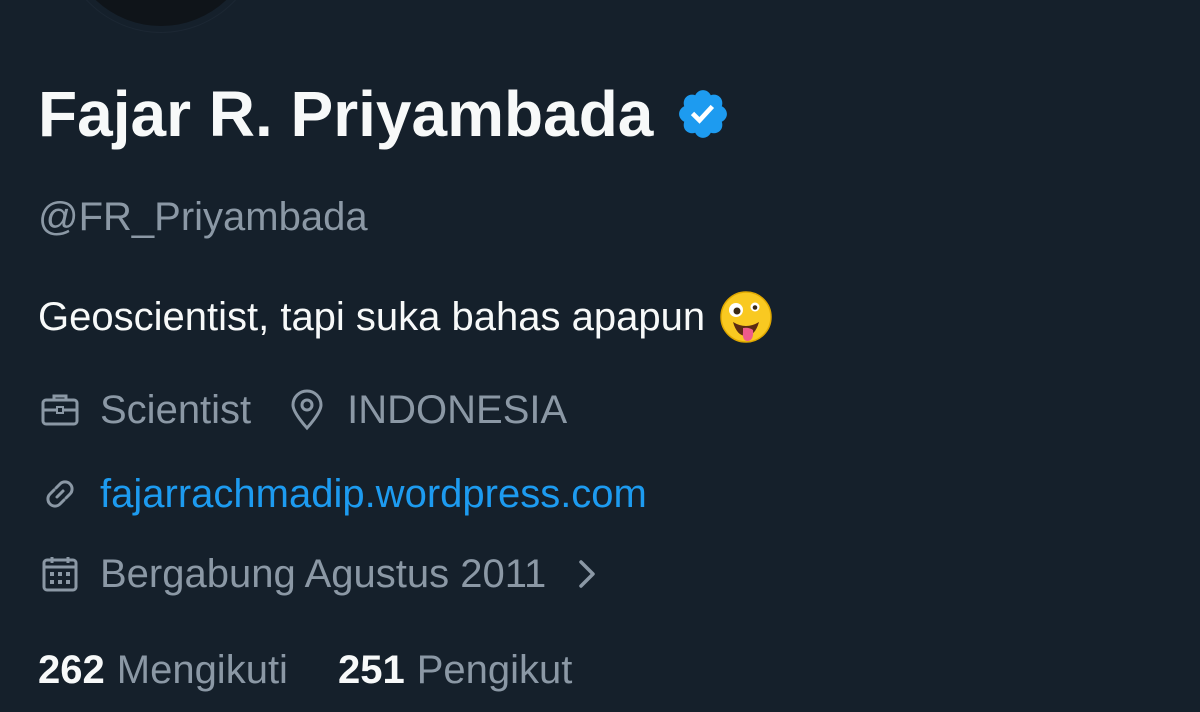  I want to click on profile-meta-job-location: Scientist INDONESIA, so click(302, 410).